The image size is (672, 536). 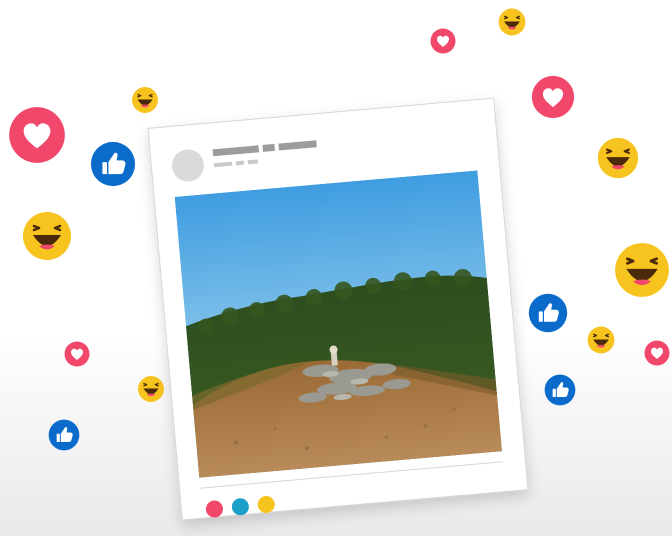 I want to click on comment-dot, so click(x=266, y=504).